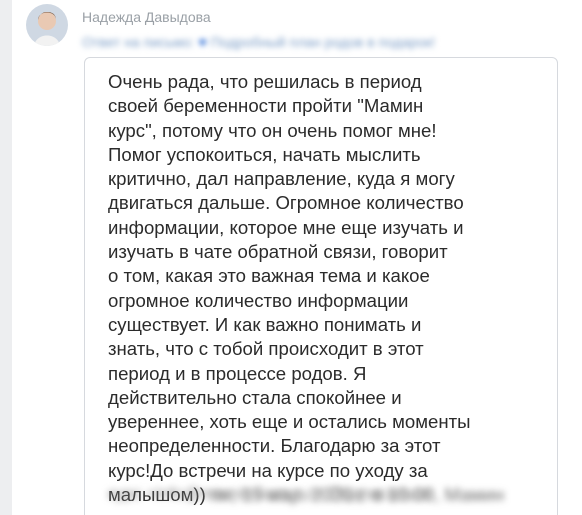 The height and width of the screenshot is (515, 582). I want to click on avatar, so click(47, 25).